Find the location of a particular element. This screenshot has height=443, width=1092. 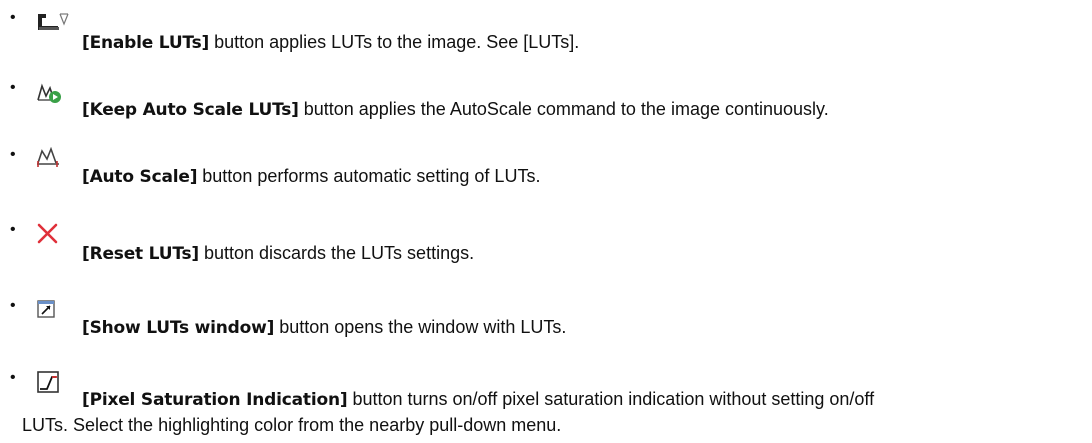

enable-luts-icon is located at coordinates (53, 24).